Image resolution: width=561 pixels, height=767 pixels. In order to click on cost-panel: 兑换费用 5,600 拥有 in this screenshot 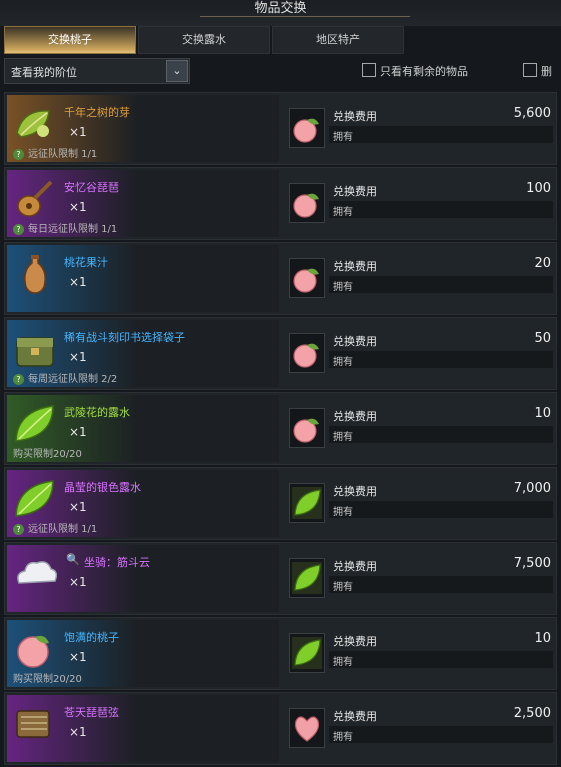, I will do `click(420, 128)`.